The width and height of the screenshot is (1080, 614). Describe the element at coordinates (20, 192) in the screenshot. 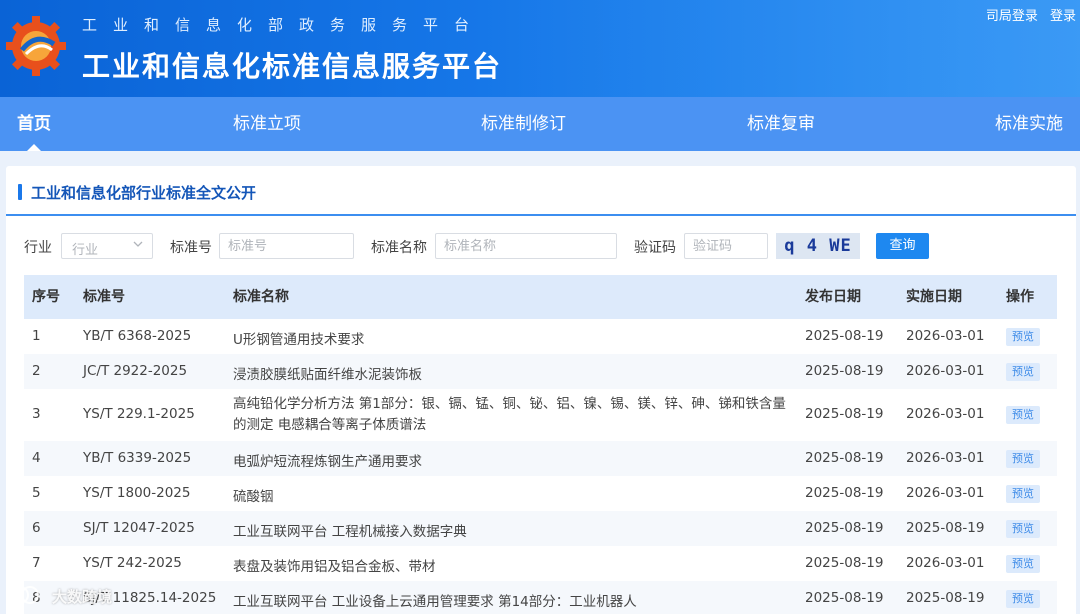

I see `section-marker` at that location.